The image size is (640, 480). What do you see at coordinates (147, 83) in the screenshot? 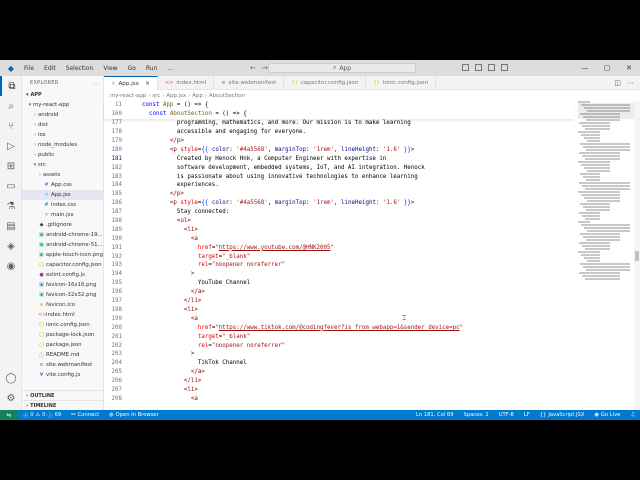
I see `close-icon: ×` at bounding box center [147, 83].